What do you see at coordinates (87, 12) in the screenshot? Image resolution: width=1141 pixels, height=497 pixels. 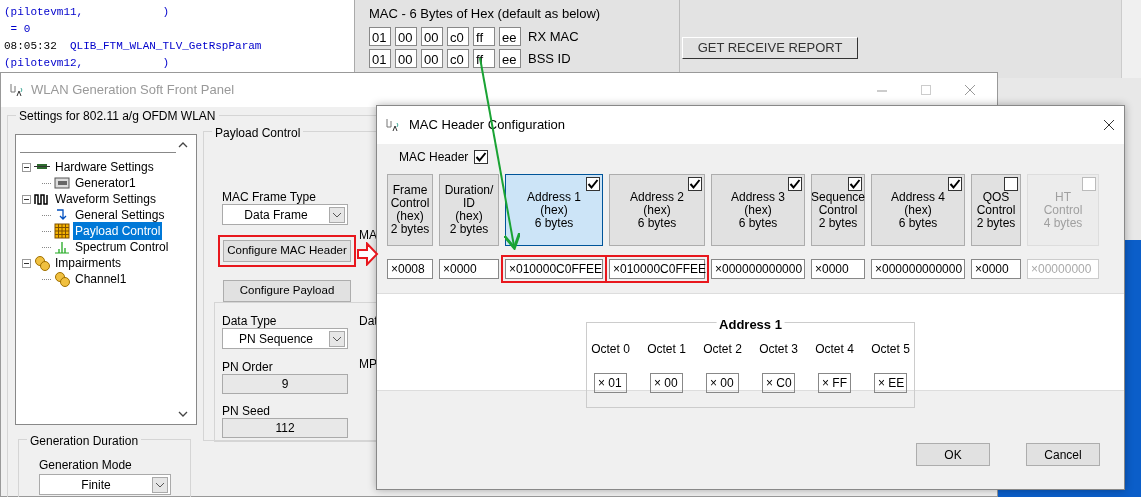 I see `log-line: (pilotevm11, )` at bounding box center [87, 12].